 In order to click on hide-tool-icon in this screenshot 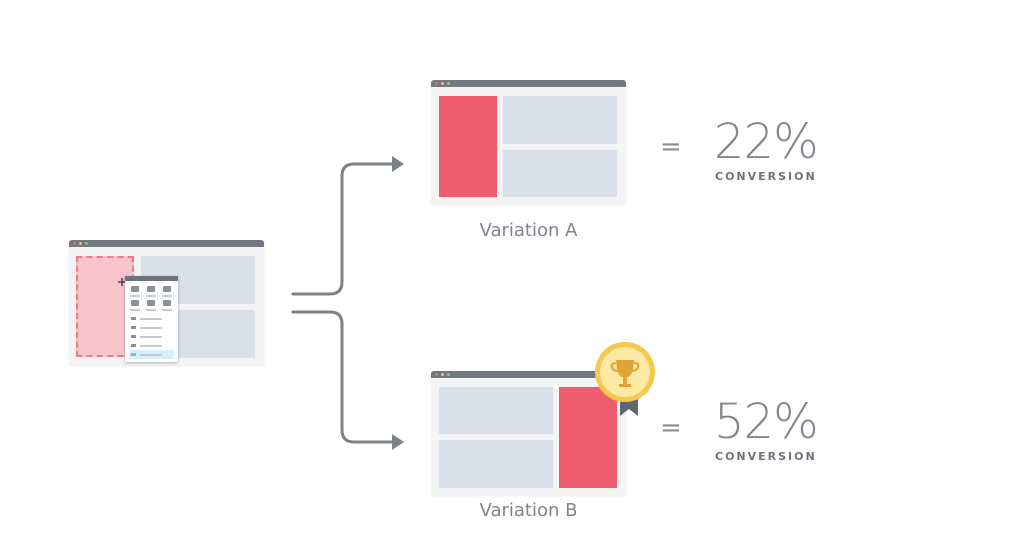, I will do `click(151, 303)`.